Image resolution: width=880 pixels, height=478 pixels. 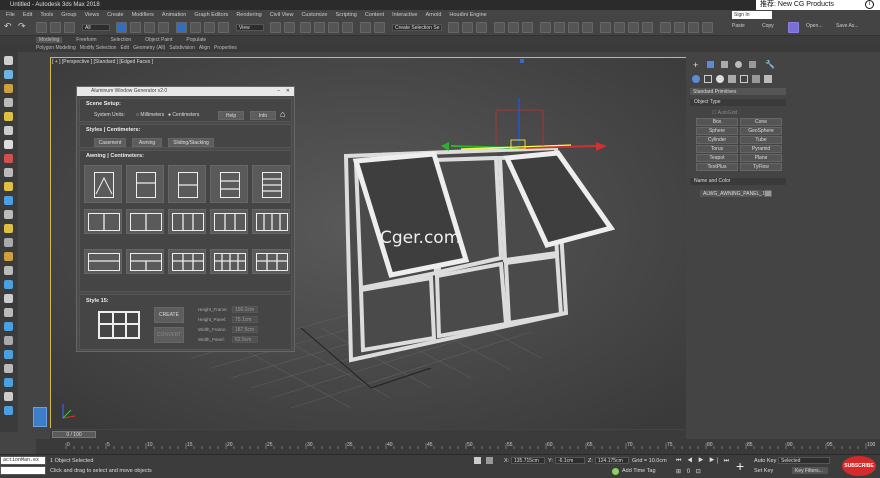 I want to click on promo-banner: 推荐: New CG Products i, so click(x=818, y=5).